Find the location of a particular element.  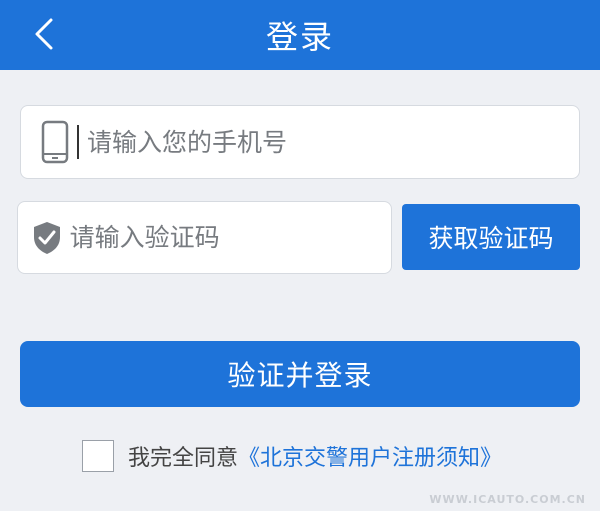

watermark: WWW.ICAUTO.COM.CN is located at coordinates (507, 499).